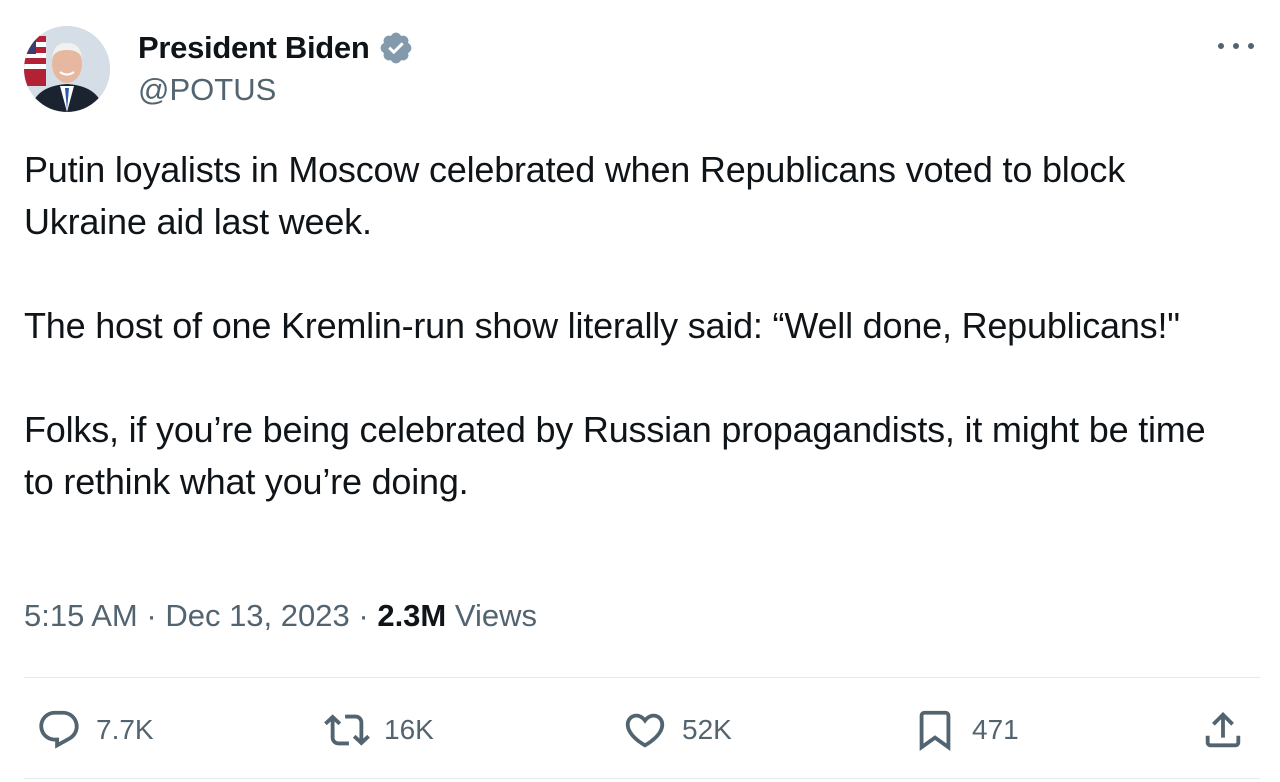  What do you see at coordinates (125, 729) in the screenshot?
I see `reply-count: 7.7K` at bounding box center [125, 729].